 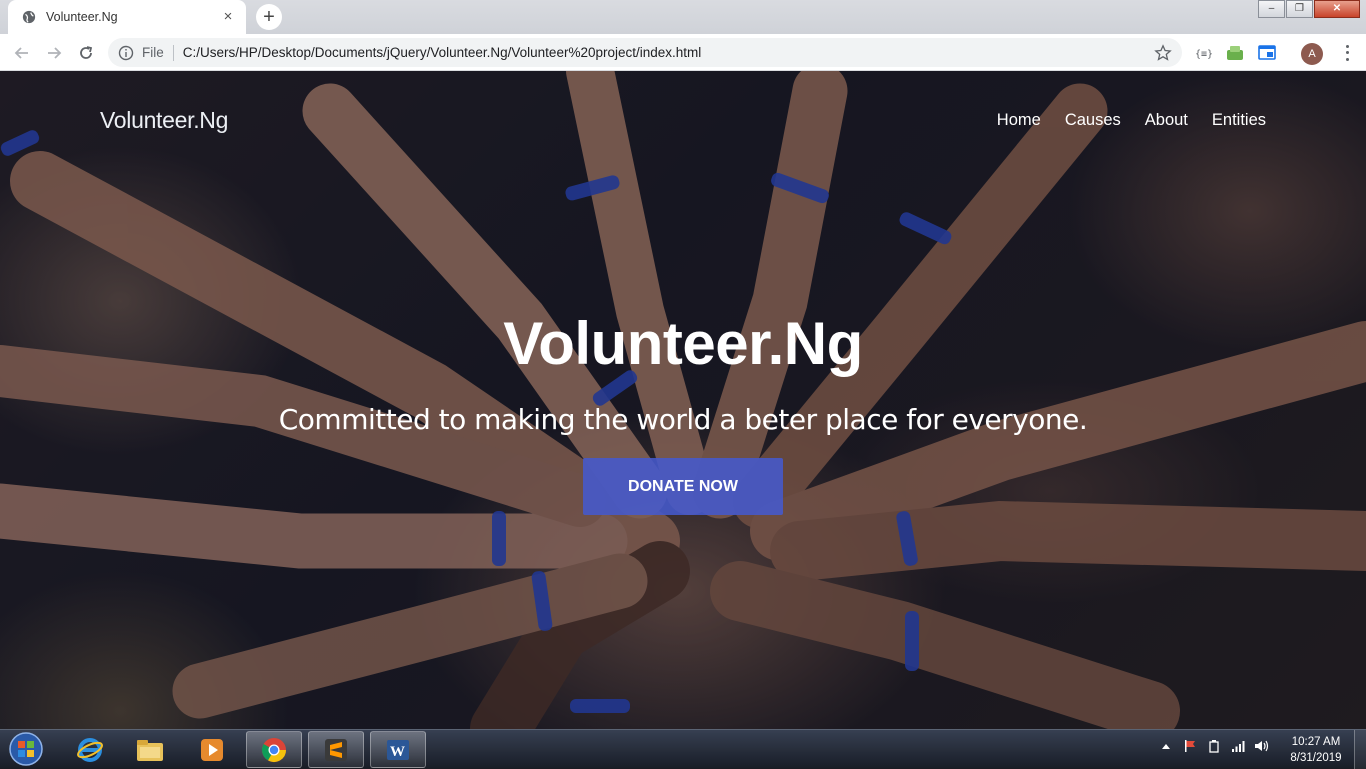 I want to click on site-logo: Volunteer.Ng, so click(x=164, y=120).